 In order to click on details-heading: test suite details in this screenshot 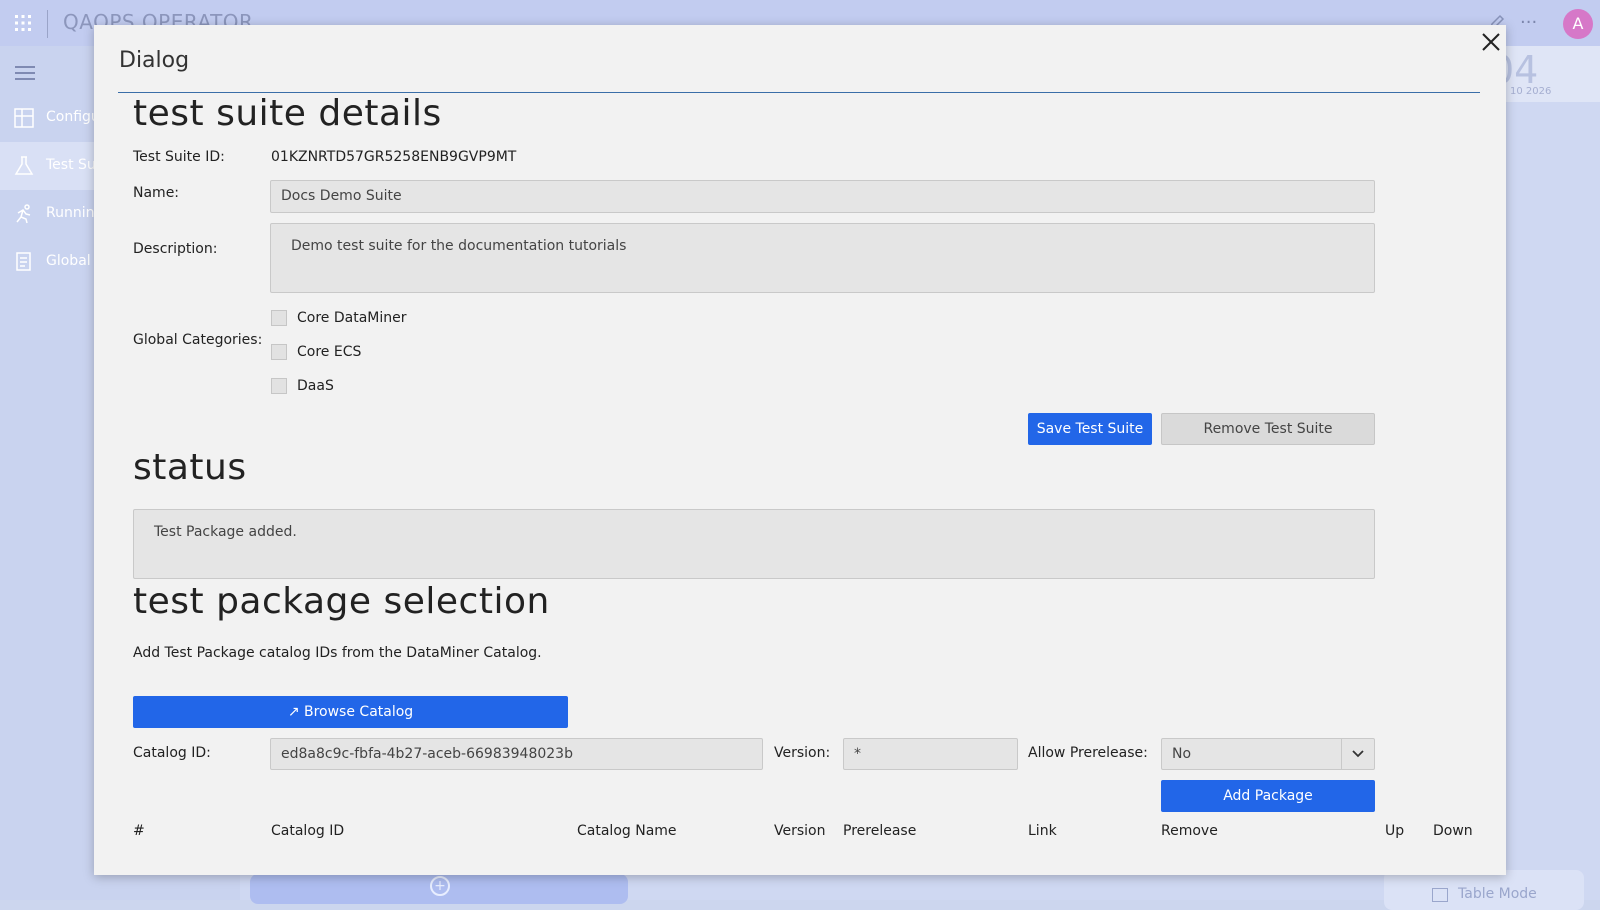, I will do `click(287, 113)`.